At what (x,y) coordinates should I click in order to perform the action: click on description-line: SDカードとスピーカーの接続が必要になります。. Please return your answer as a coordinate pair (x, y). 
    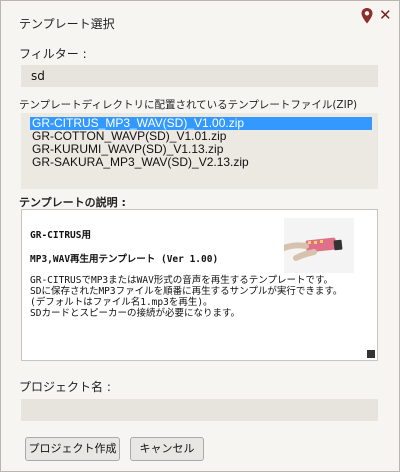
    Looking at the image, I should click on (135, 313).